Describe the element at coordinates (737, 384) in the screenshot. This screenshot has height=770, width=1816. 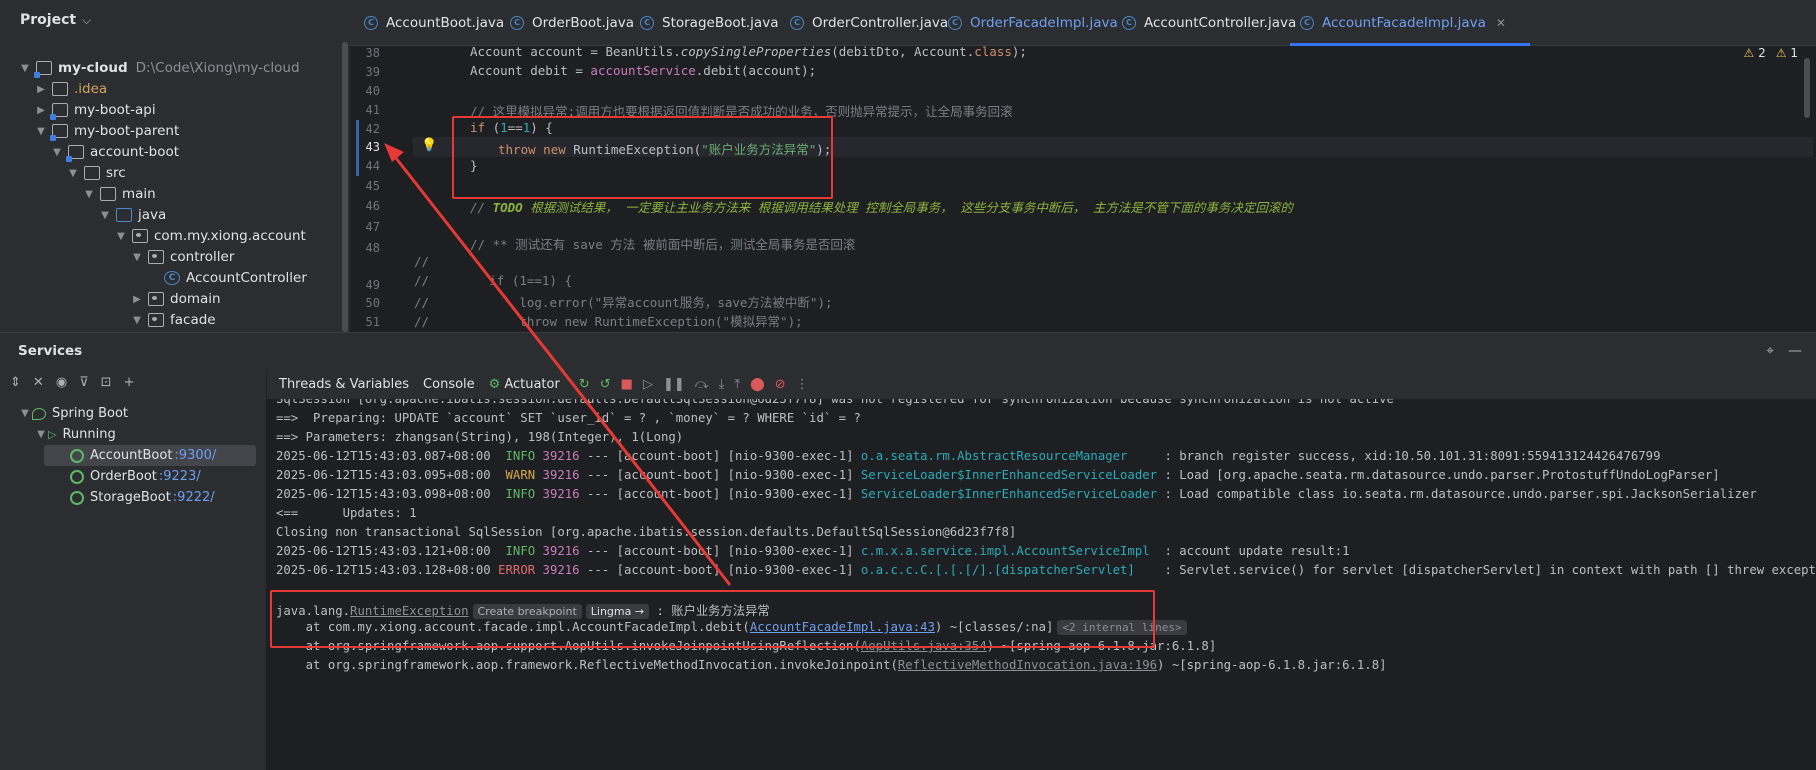
I see `step-out-icon: ⤒` at that location.